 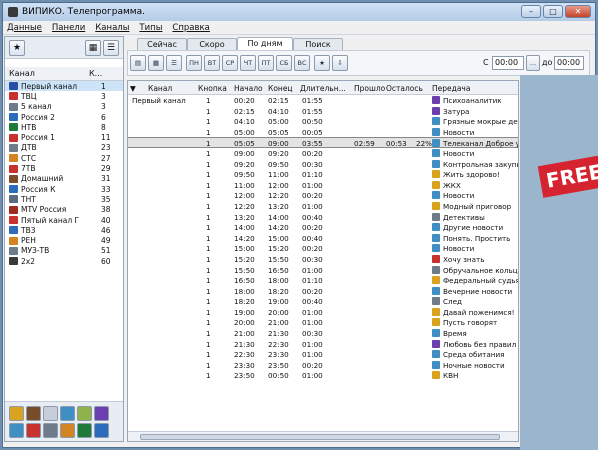 What do you see at coordinates (320, 437) in the screenshot?
I see `scrollbar-thumb` at bounding box center [320, 437].